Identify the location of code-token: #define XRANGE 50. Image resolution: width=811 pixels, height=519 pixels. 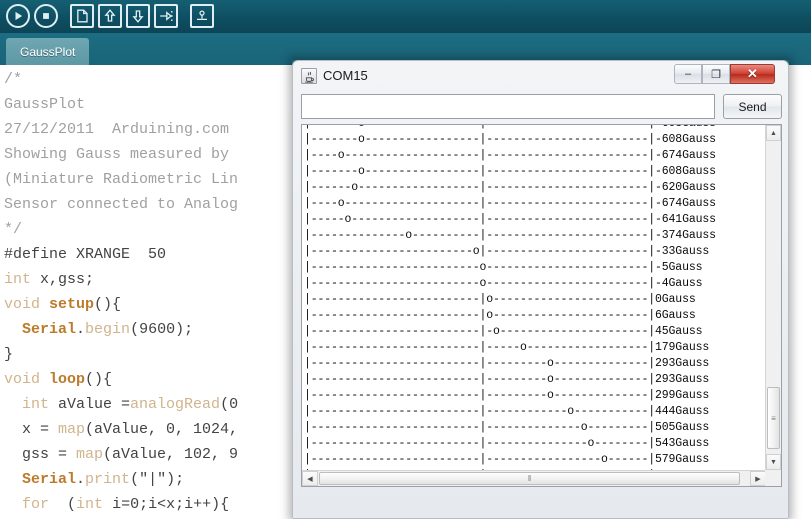
(85, 254).